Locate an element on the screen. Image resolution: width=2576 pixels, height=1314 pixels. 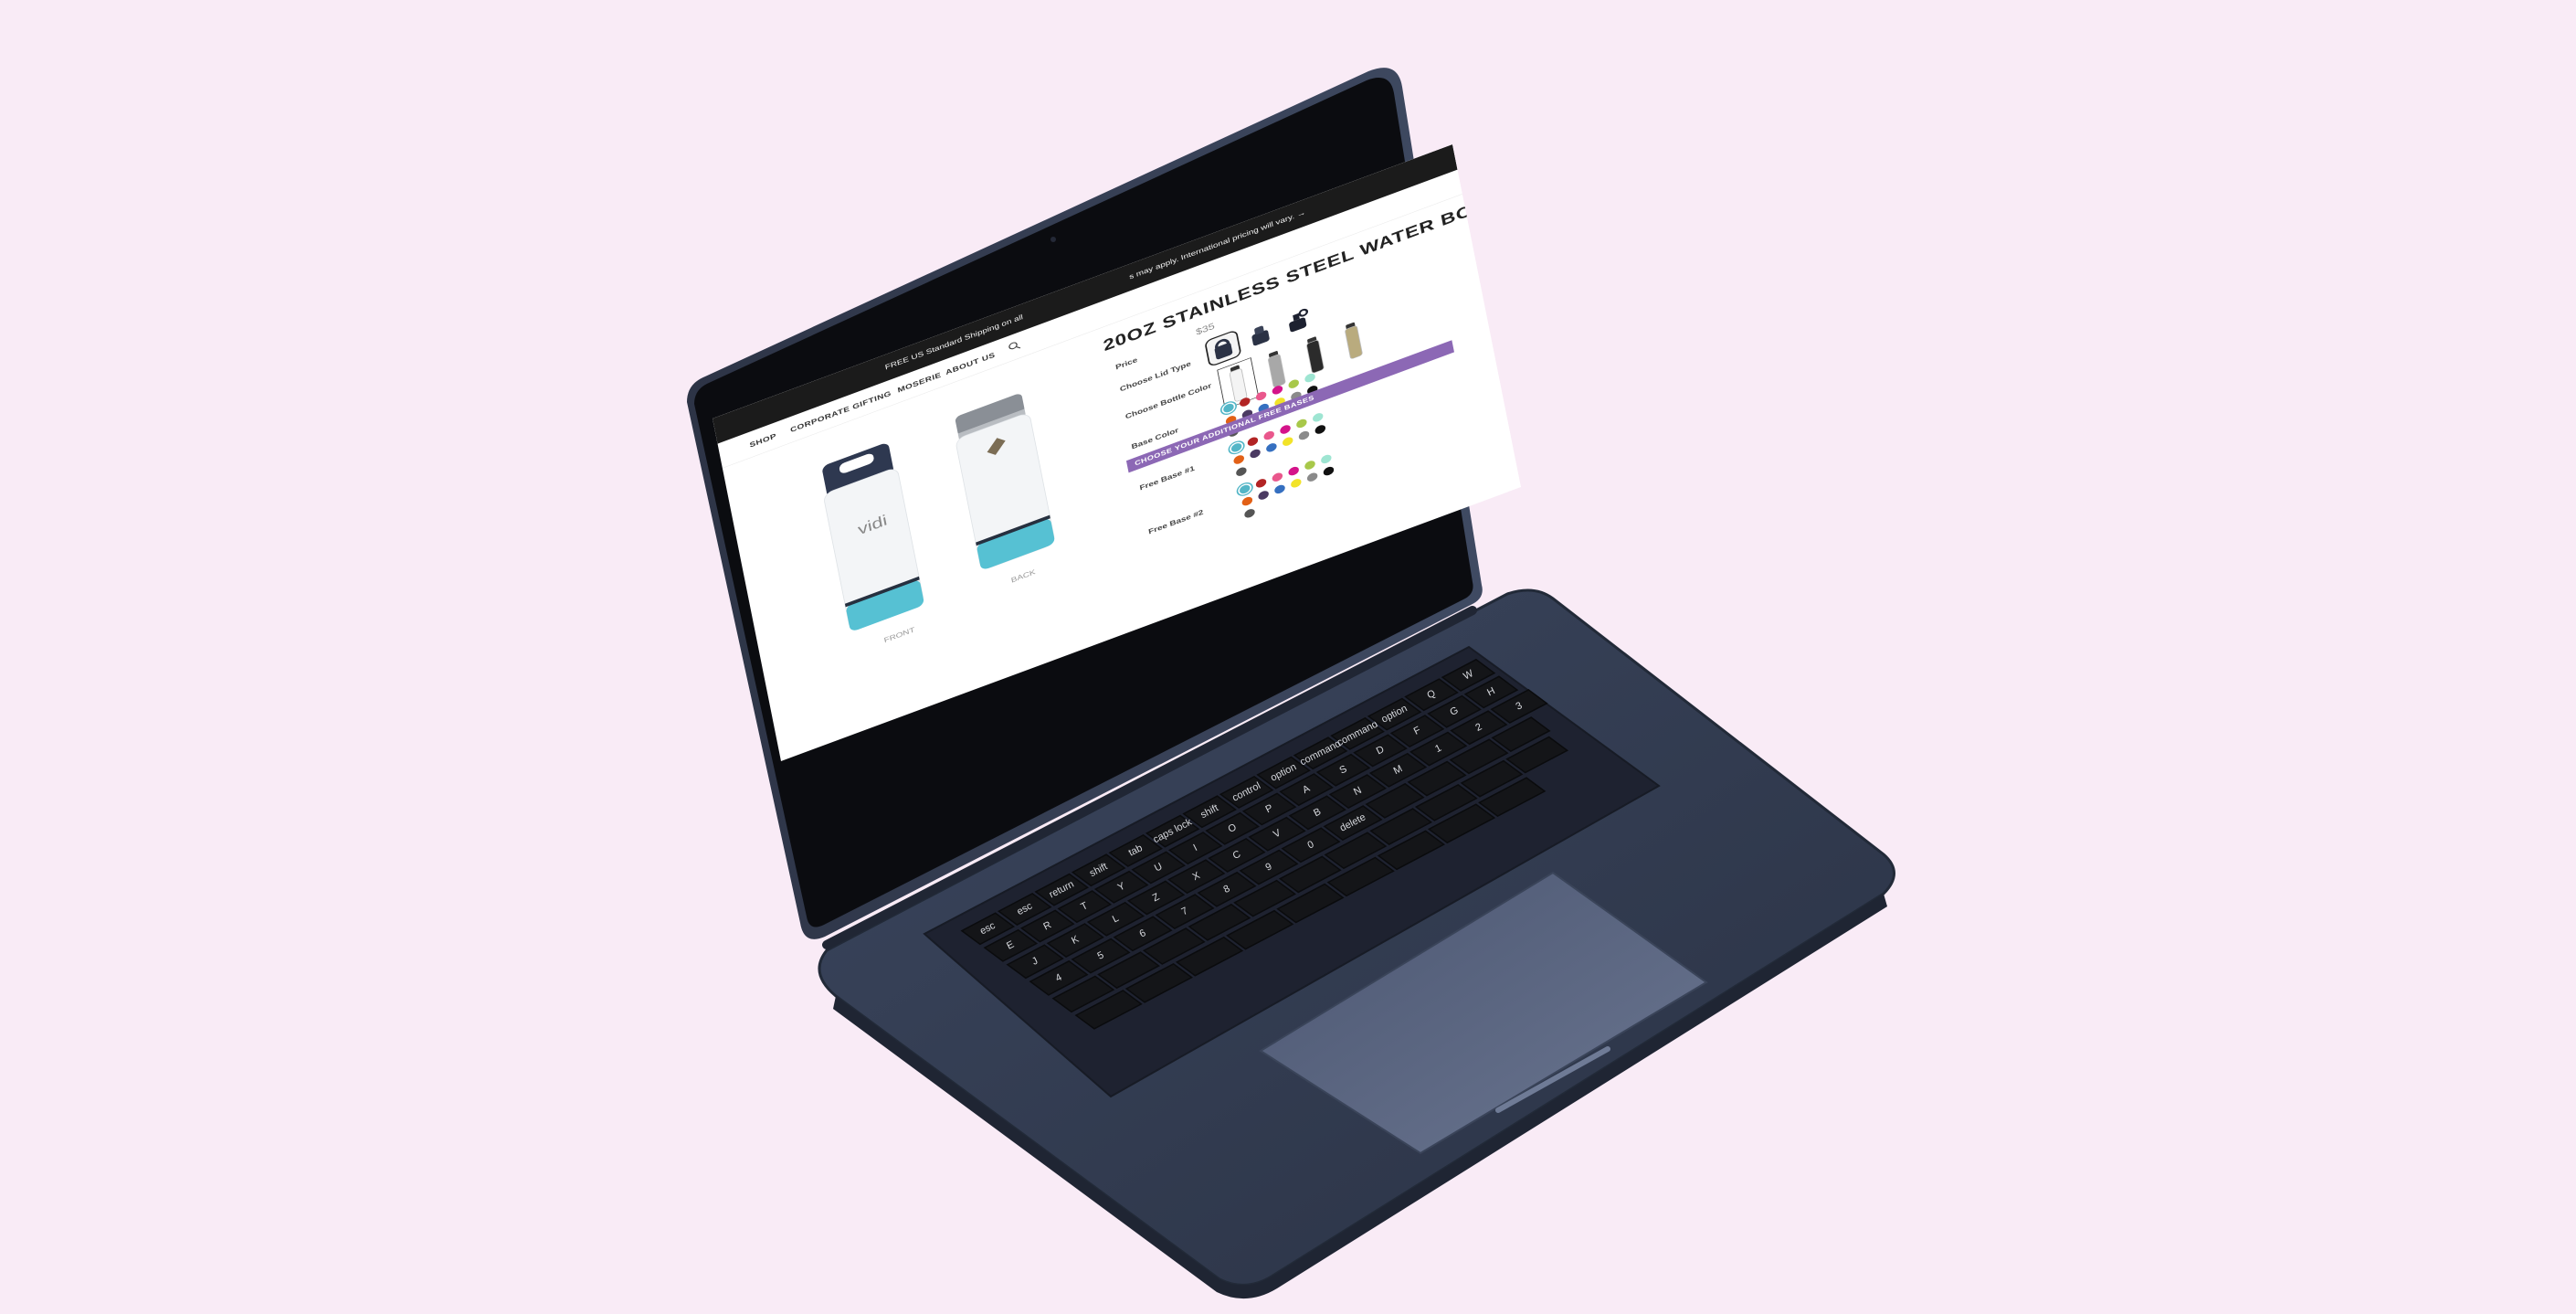
bottle-color-label: Choose Bottle Color is located at coordinates (1168, 401).